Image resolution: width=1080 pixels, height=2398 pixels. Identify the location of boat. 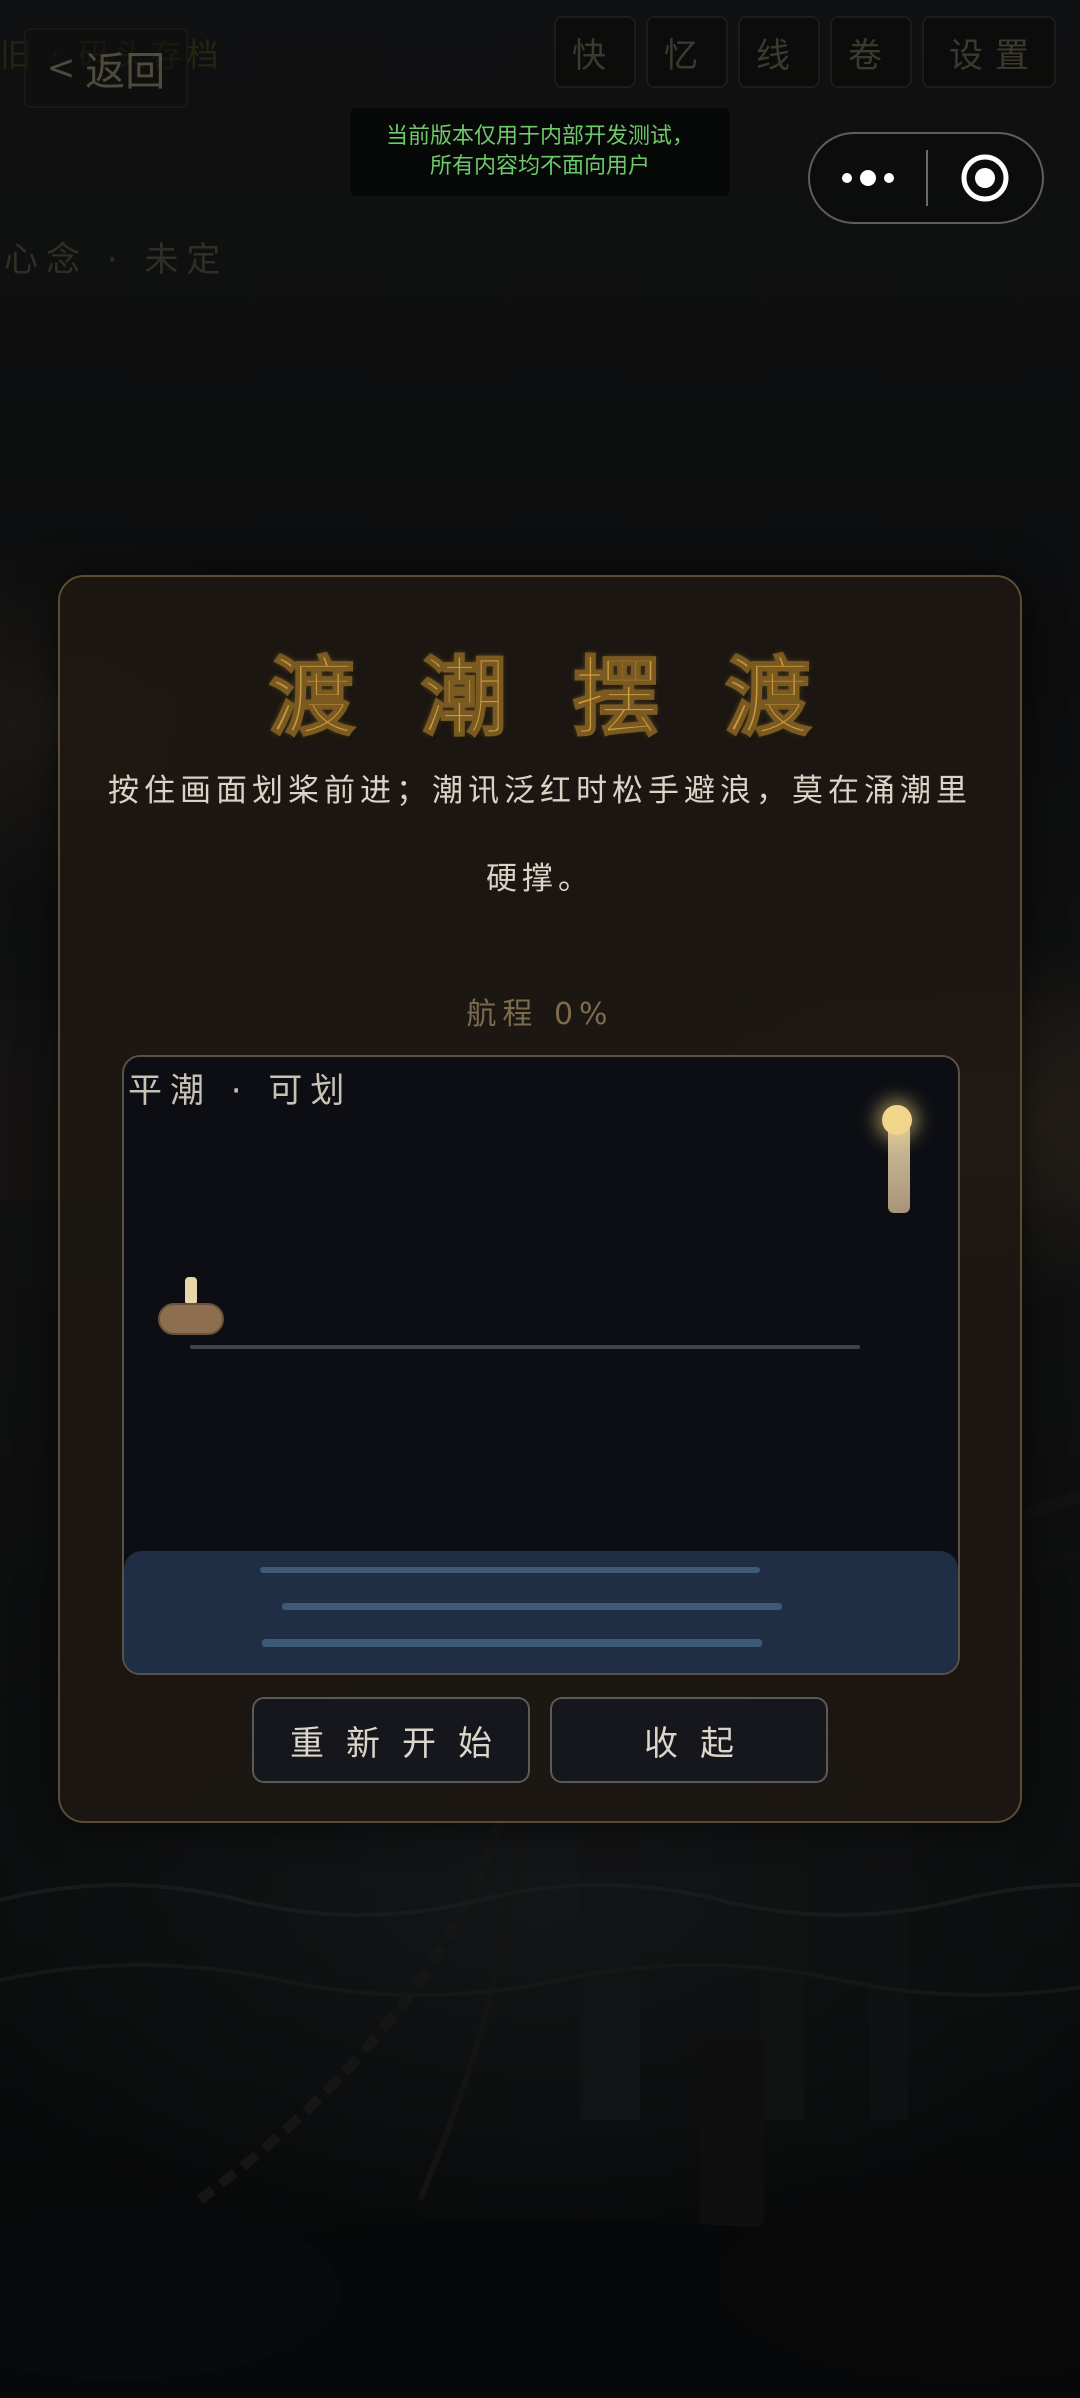
(191, 1319).